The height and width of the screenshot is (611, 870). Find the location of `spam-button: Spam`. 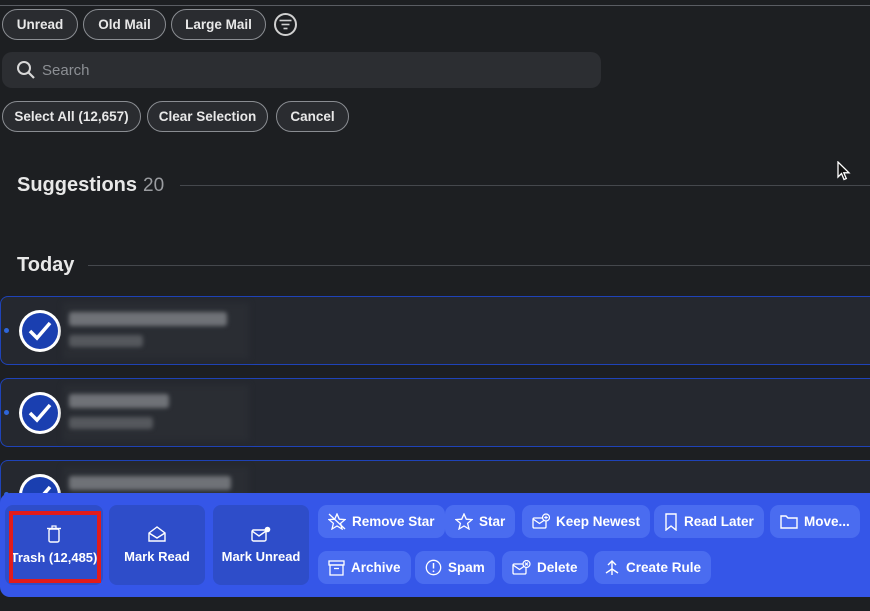

spam-button: Spam is located at coordinates (455, 567).